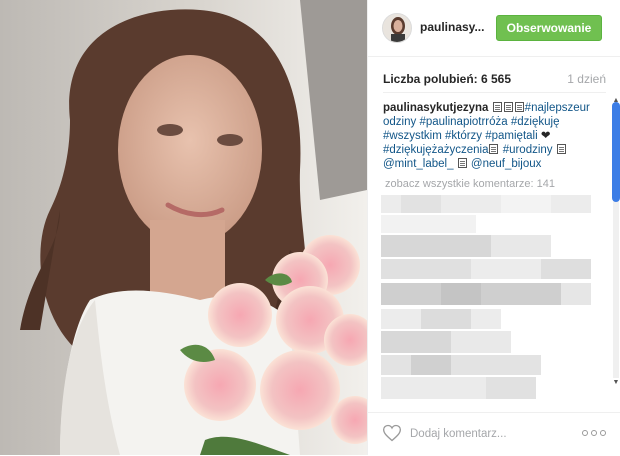 This screenshot has height=456, width=620. I want to click on heart-emoji: ❤, so click(545, 136).